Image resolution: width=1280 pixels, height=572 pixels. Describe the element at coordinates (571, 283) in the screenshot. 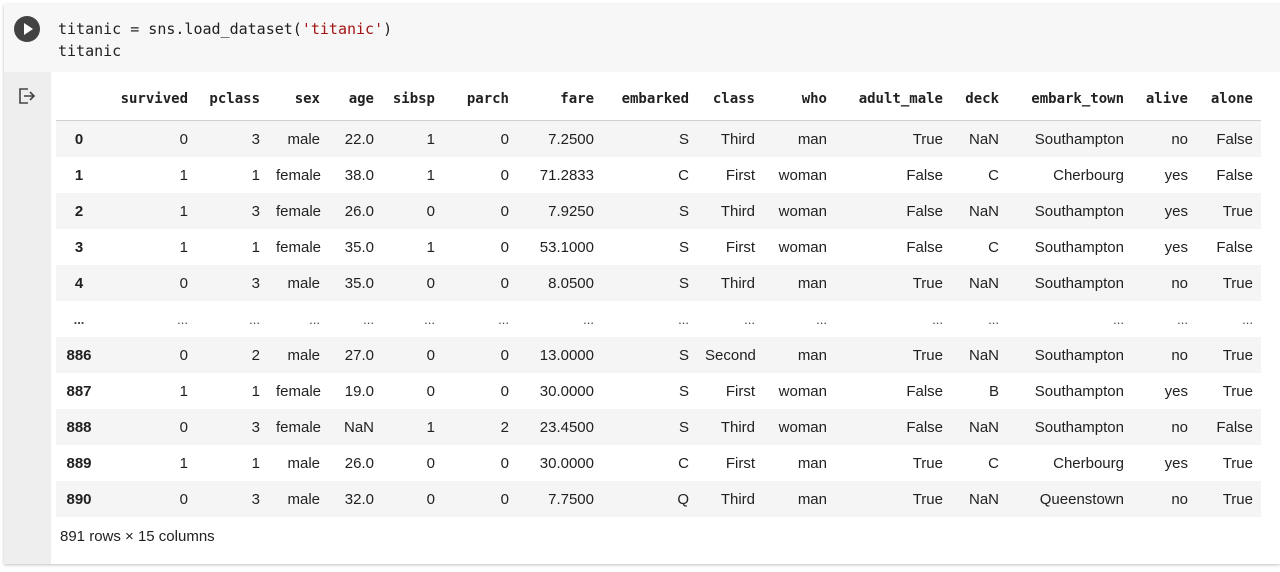

I see `table-cell: 8.0500` at that location.